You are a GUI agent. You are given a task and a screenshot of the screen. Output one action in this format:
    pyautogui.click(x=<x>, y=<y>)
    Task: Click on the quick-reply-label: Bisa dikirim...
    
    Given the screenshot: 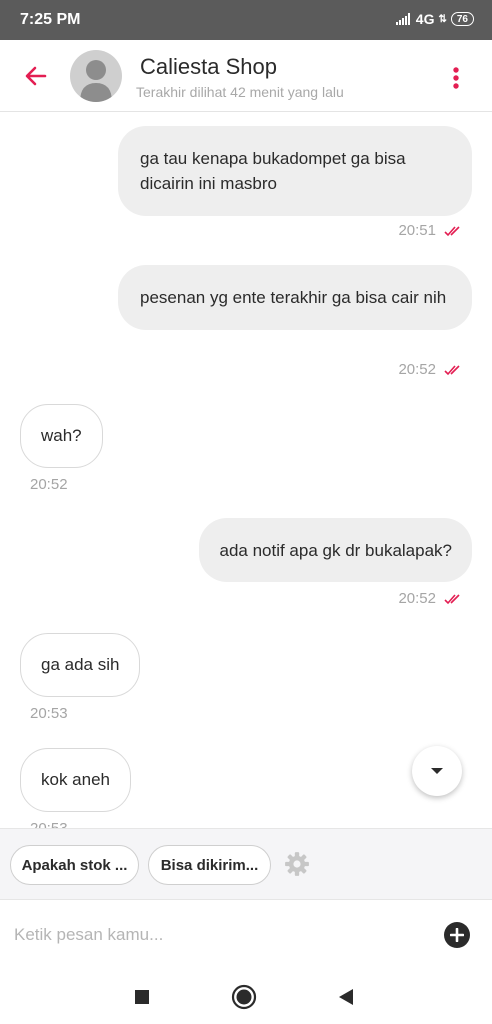 What is the action you would take?
    pyautogui.click(x=209, y=865)
    